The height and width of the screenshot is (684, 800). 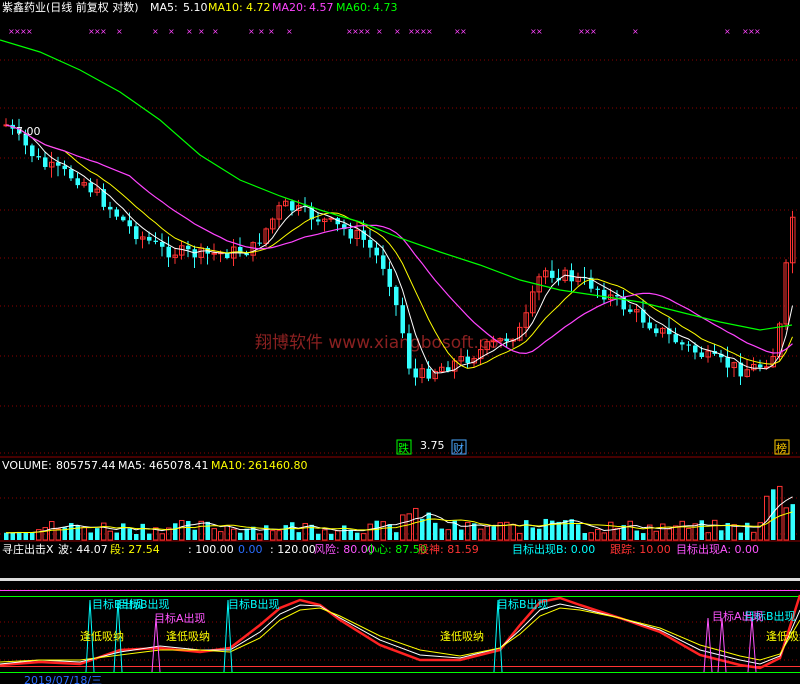 I want to click on event-badge: 榜, so click(x=782, y=447).